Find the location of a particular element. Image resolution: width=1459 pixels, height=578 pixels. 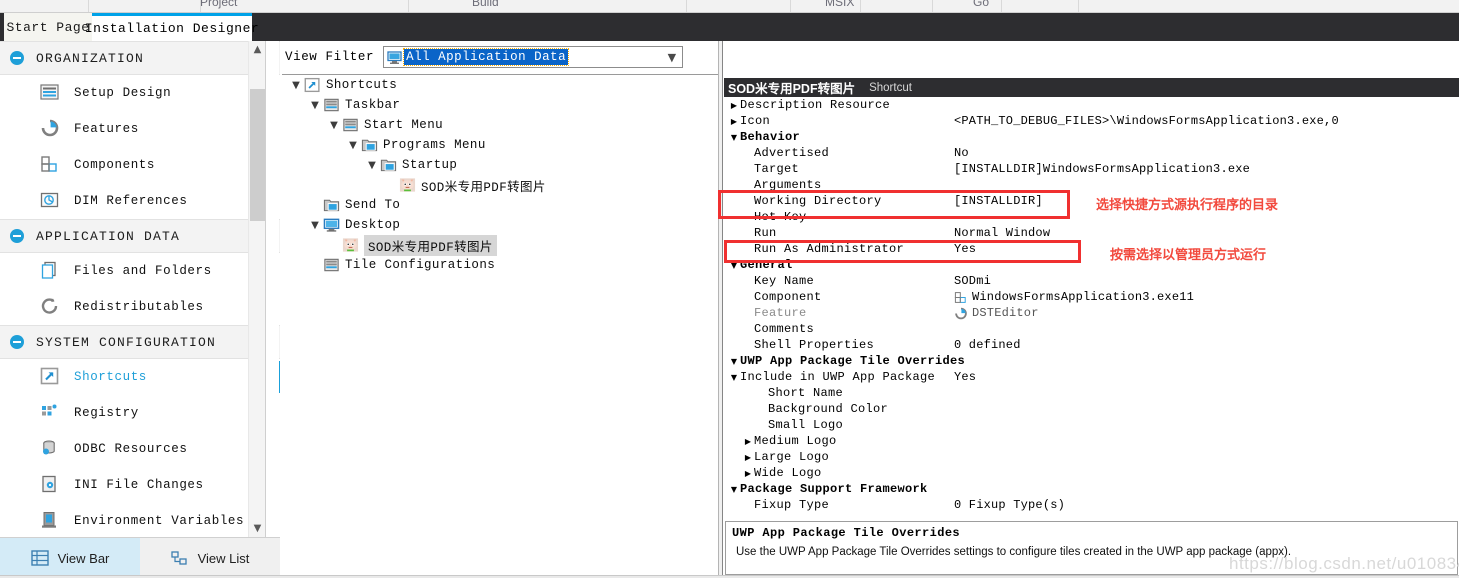

sidebar-item-redistributables: Redistributables is located at coordinates (140, 307).